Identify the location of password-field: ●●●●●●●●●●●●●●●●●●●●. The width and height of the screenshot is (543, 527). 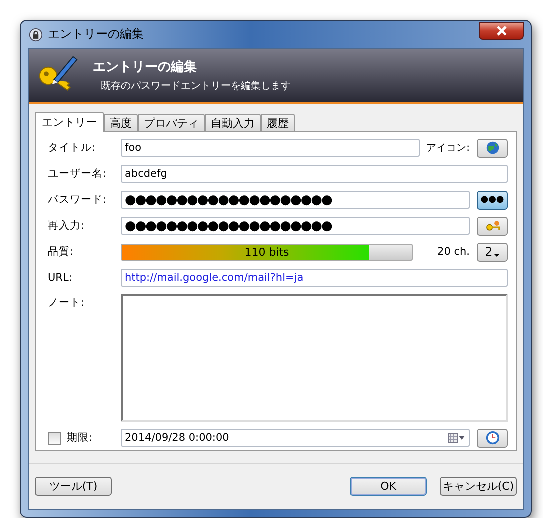
(295, 200).